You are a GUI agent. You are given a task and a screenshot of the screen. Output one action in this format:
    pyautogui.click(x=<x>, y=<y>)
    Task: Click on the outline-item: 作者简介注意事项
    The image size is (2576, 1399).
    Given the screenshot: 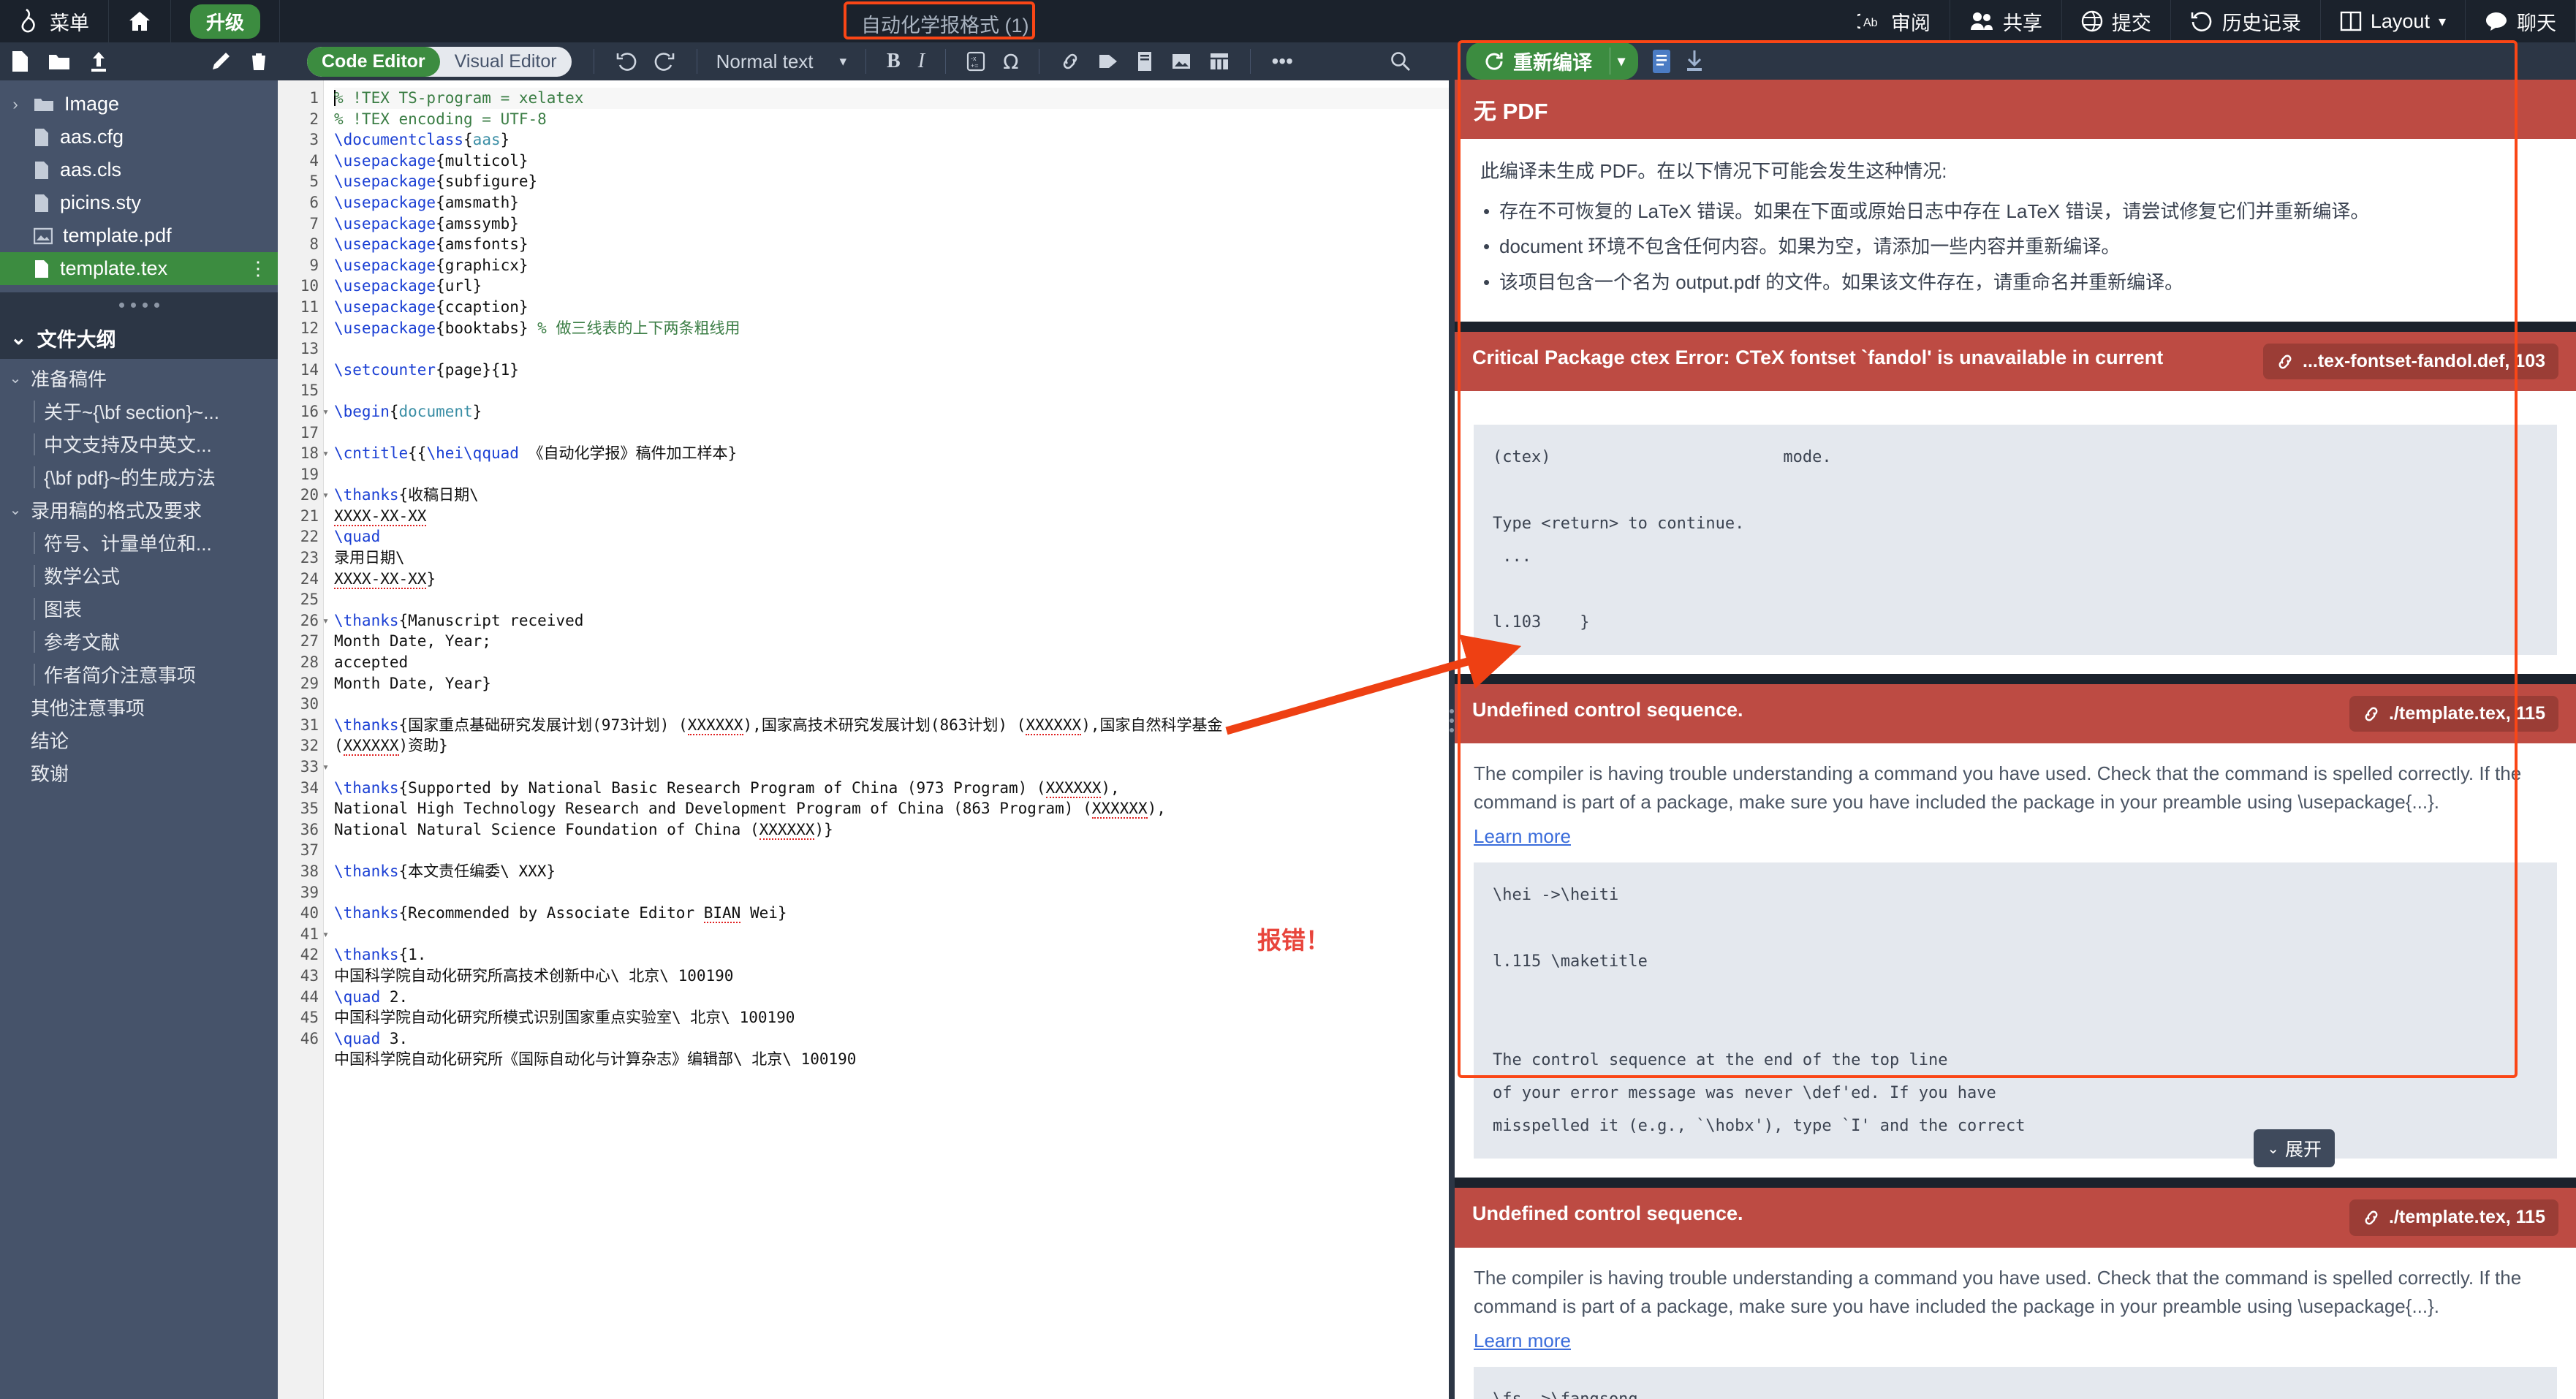 What is the action you would take?
    pyautogui.click(x=139, y=674)
    